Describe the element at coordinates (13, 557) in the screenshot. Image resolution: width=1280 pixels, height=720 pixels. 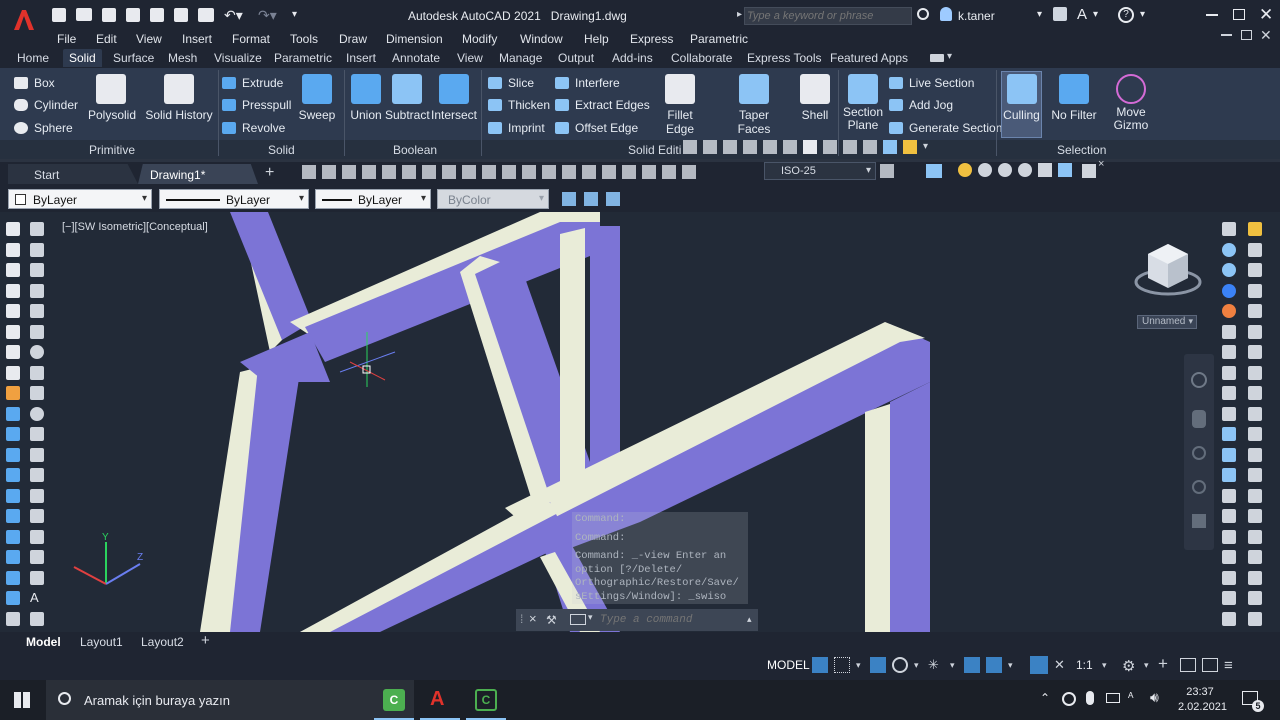
I see `intersect-tool-icon` at that location.